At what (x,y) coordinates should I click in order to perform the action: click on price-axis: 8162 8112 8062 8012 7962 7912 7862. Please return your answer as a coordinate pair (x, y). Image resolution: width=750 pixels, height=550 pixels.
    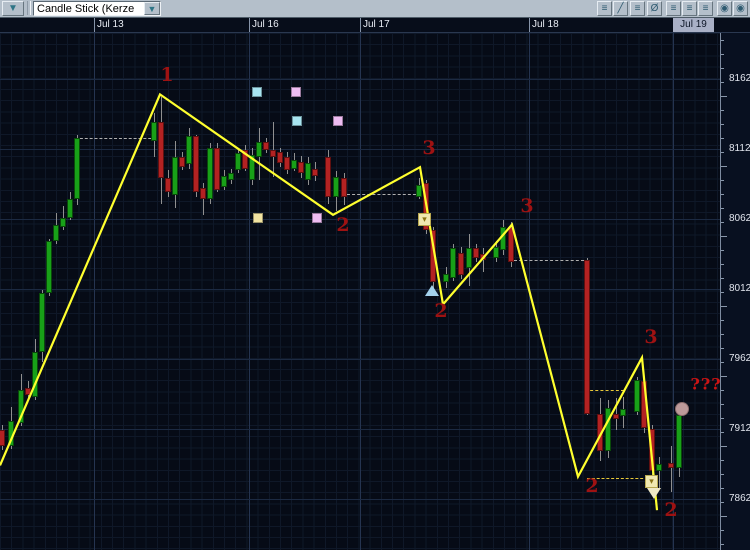
    Looking at the image, I should click on (735, 291).